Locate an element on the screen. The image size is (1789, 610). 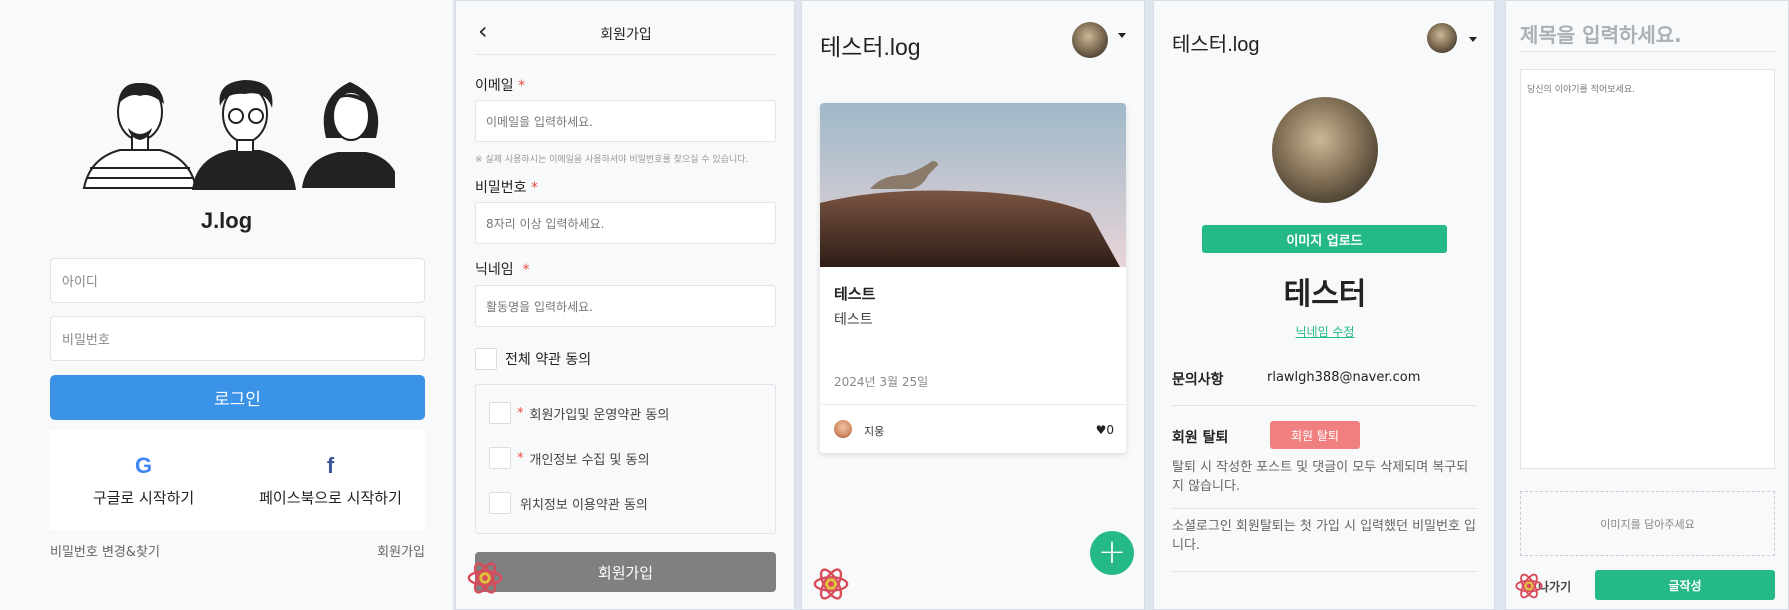
write-submit-button: 글작성 is located at coordinates (1685, 585).